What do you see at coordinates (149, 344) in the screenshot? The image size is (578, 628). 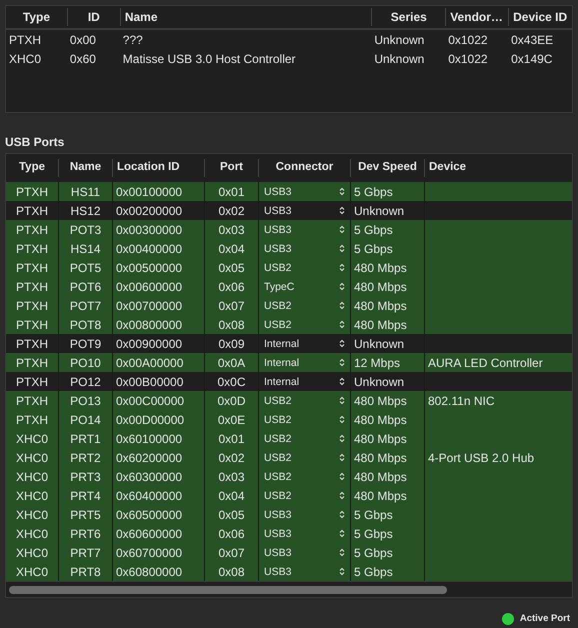 I see `table-cell-text: 0x00900000` at bounding box center [149, 344].